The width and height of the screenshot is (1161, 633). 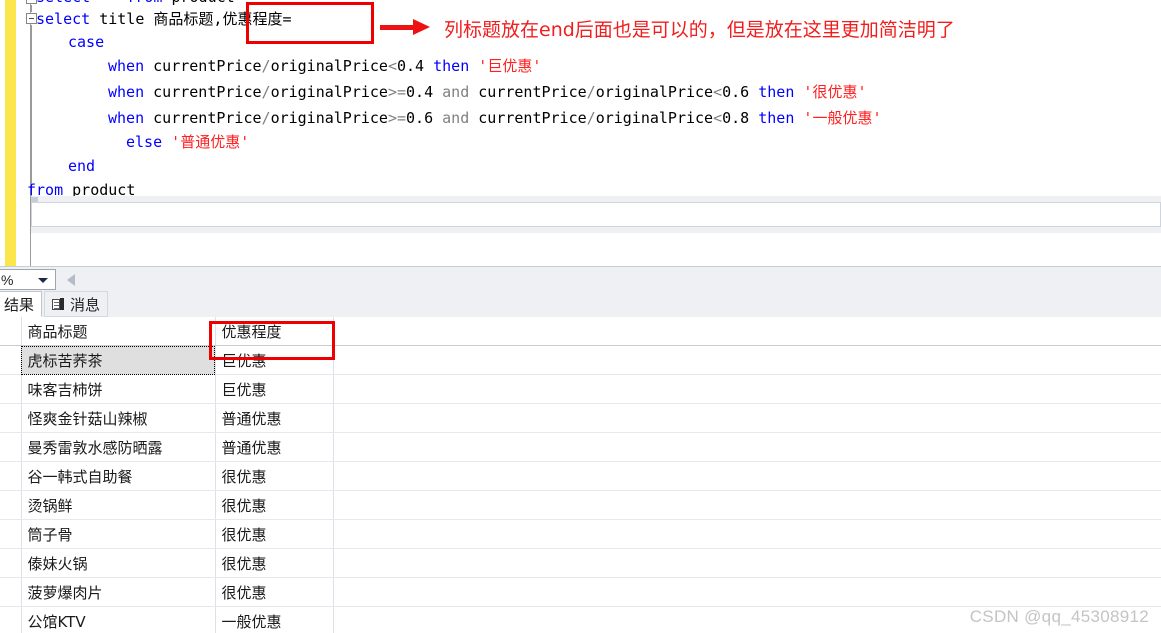 What do you see at coordinates (118, 389) in the screenshot?
I see `cell-title: 味客吉柿饼` at bounding box center [118, 389].